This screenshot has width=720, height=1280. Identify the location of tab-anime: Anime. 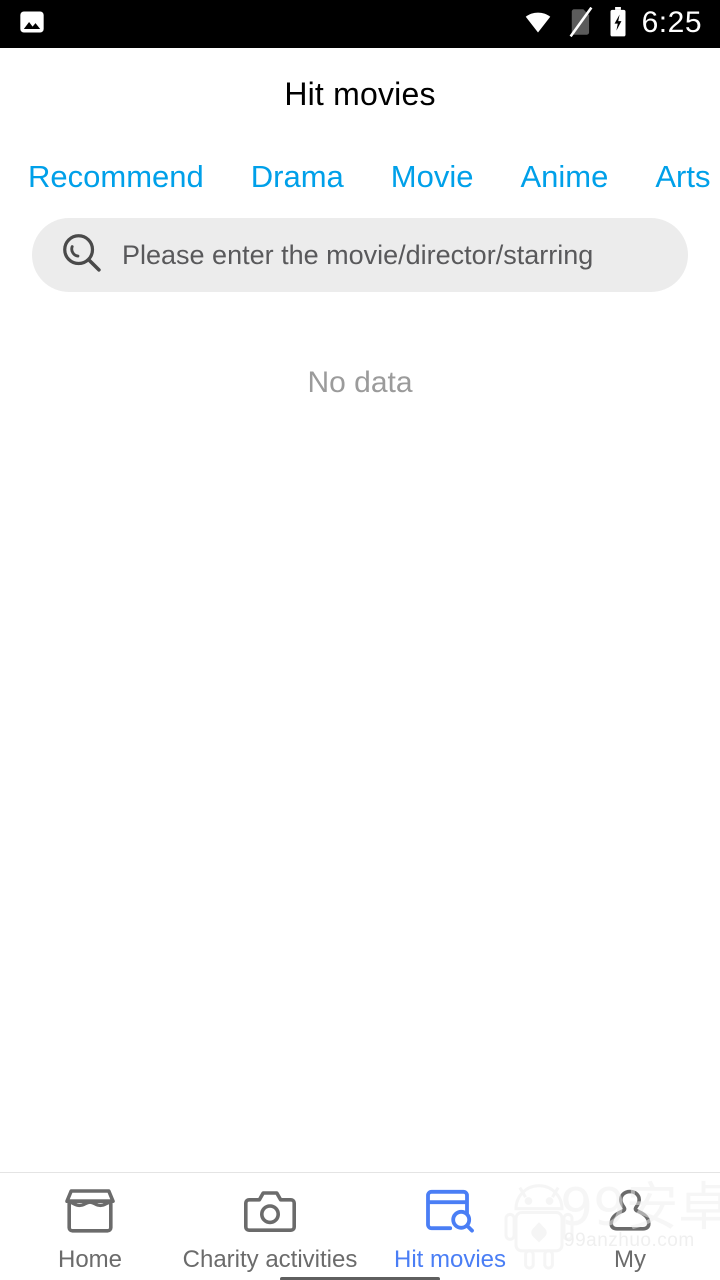
(564, 176).